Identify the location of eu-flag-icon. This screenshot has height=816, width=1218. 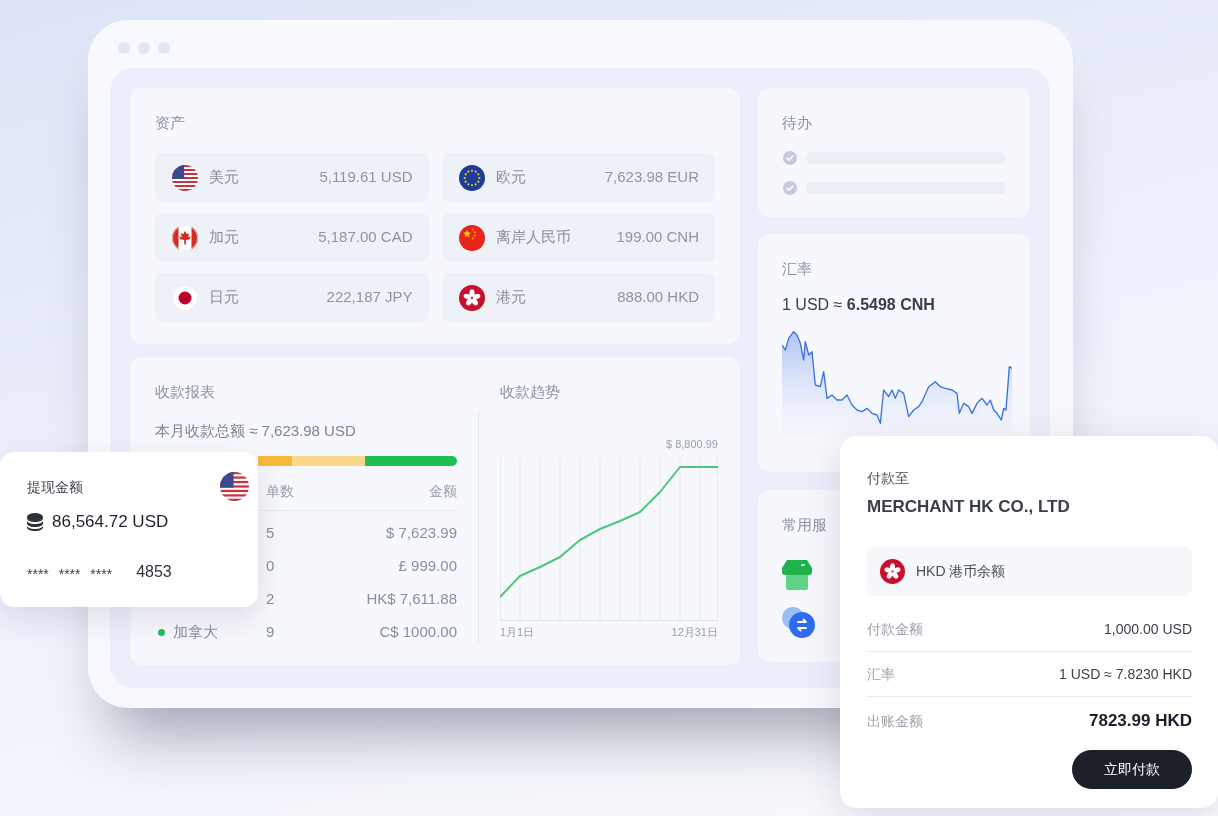
(471, 177).